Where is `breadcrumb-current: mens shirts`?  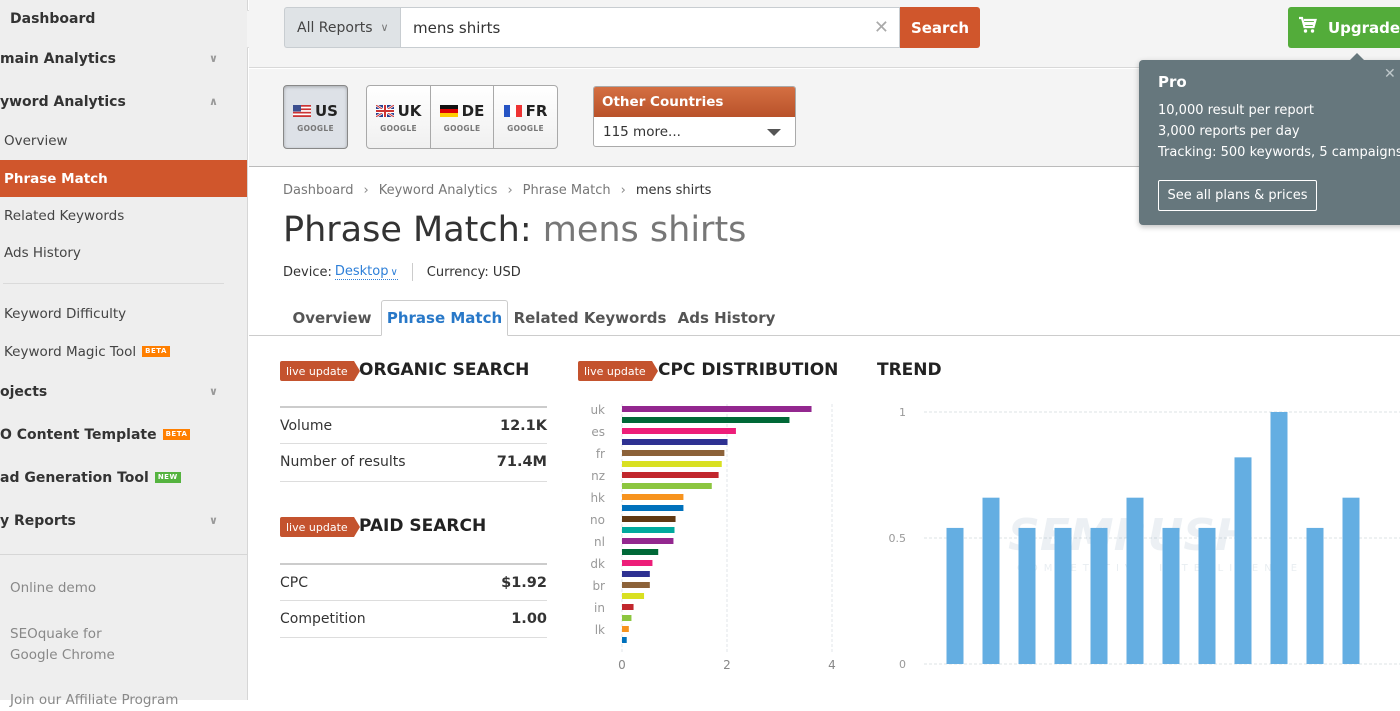 breadcrumb-current: mens shirts is located at coordinates (673, 190).